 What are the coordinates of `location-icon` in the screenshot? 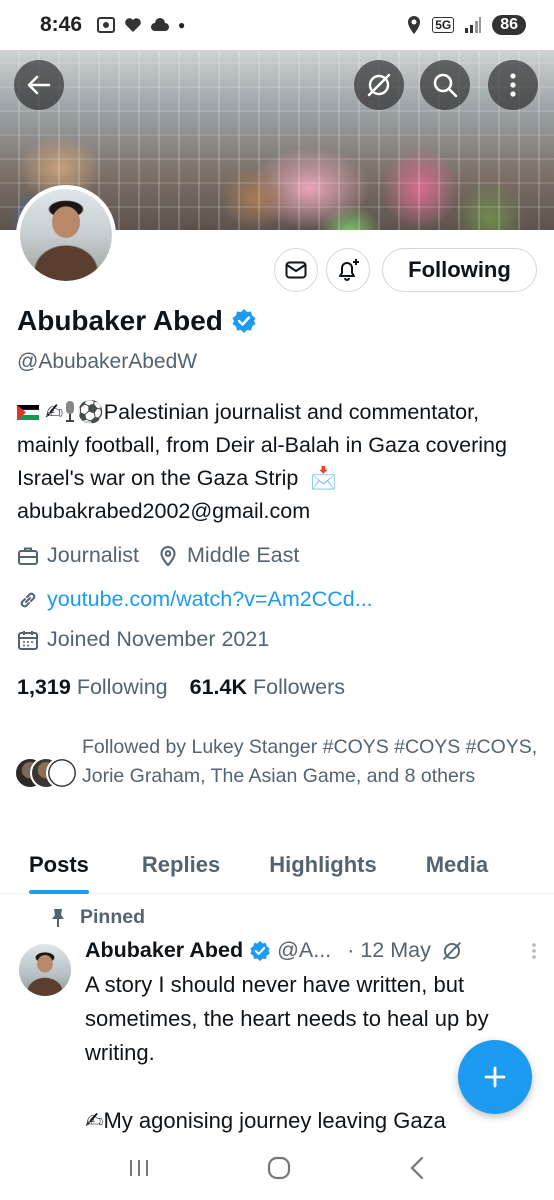 It's located at (414, 25).